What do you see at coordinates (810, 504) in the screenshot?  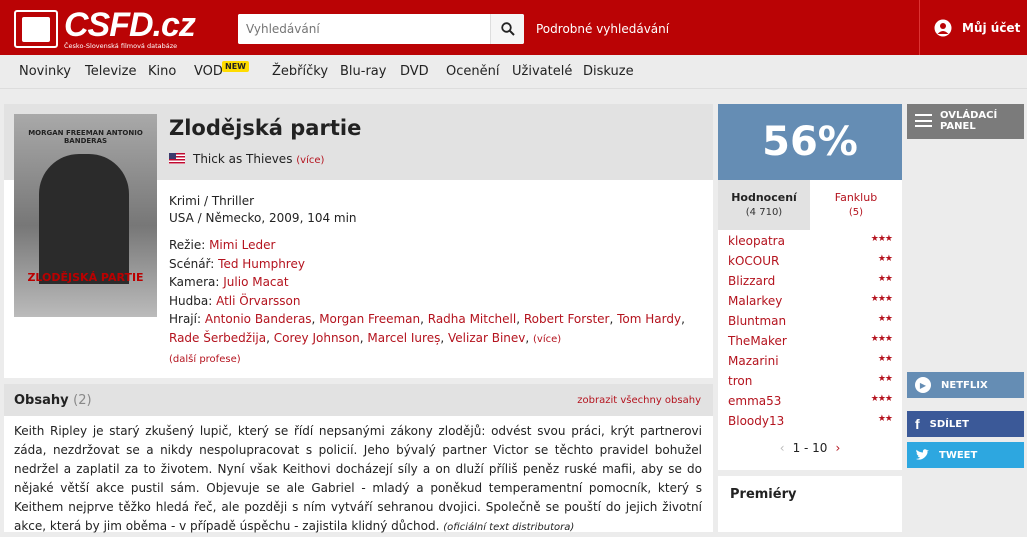 I see `premieres-section: Premiéry` at bounding box center [810, 504].